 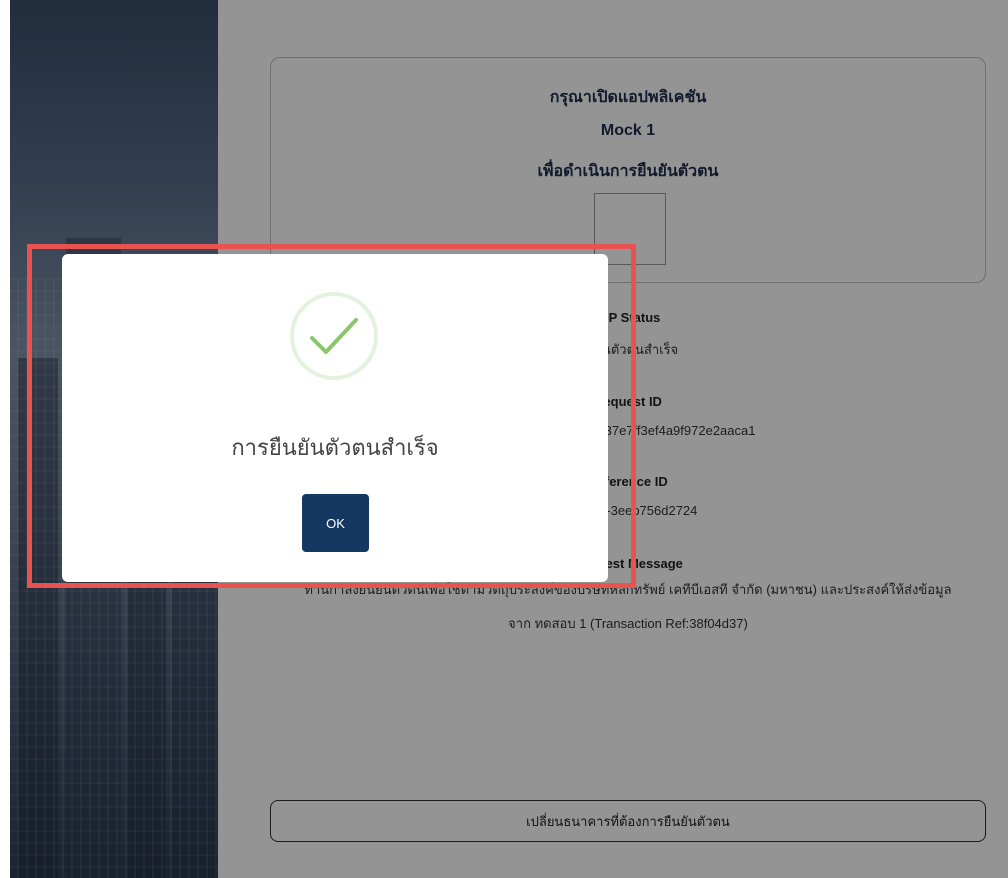 What do you see at coordinates (334, 336) in the screenshot?
I see `success-check-icon` at bounding box center [334, 336].